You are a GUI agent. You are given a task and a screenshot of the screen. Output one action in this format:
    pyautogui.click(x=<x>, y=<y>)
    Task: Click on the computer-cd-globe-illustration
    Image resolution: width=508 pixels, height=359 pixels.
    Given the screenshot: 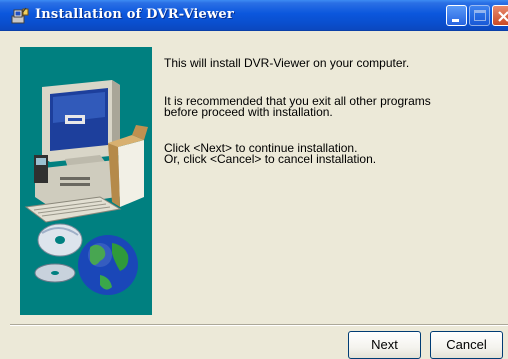 What is the action you would take?
    pyautogui.click(x=86, y=187)
    